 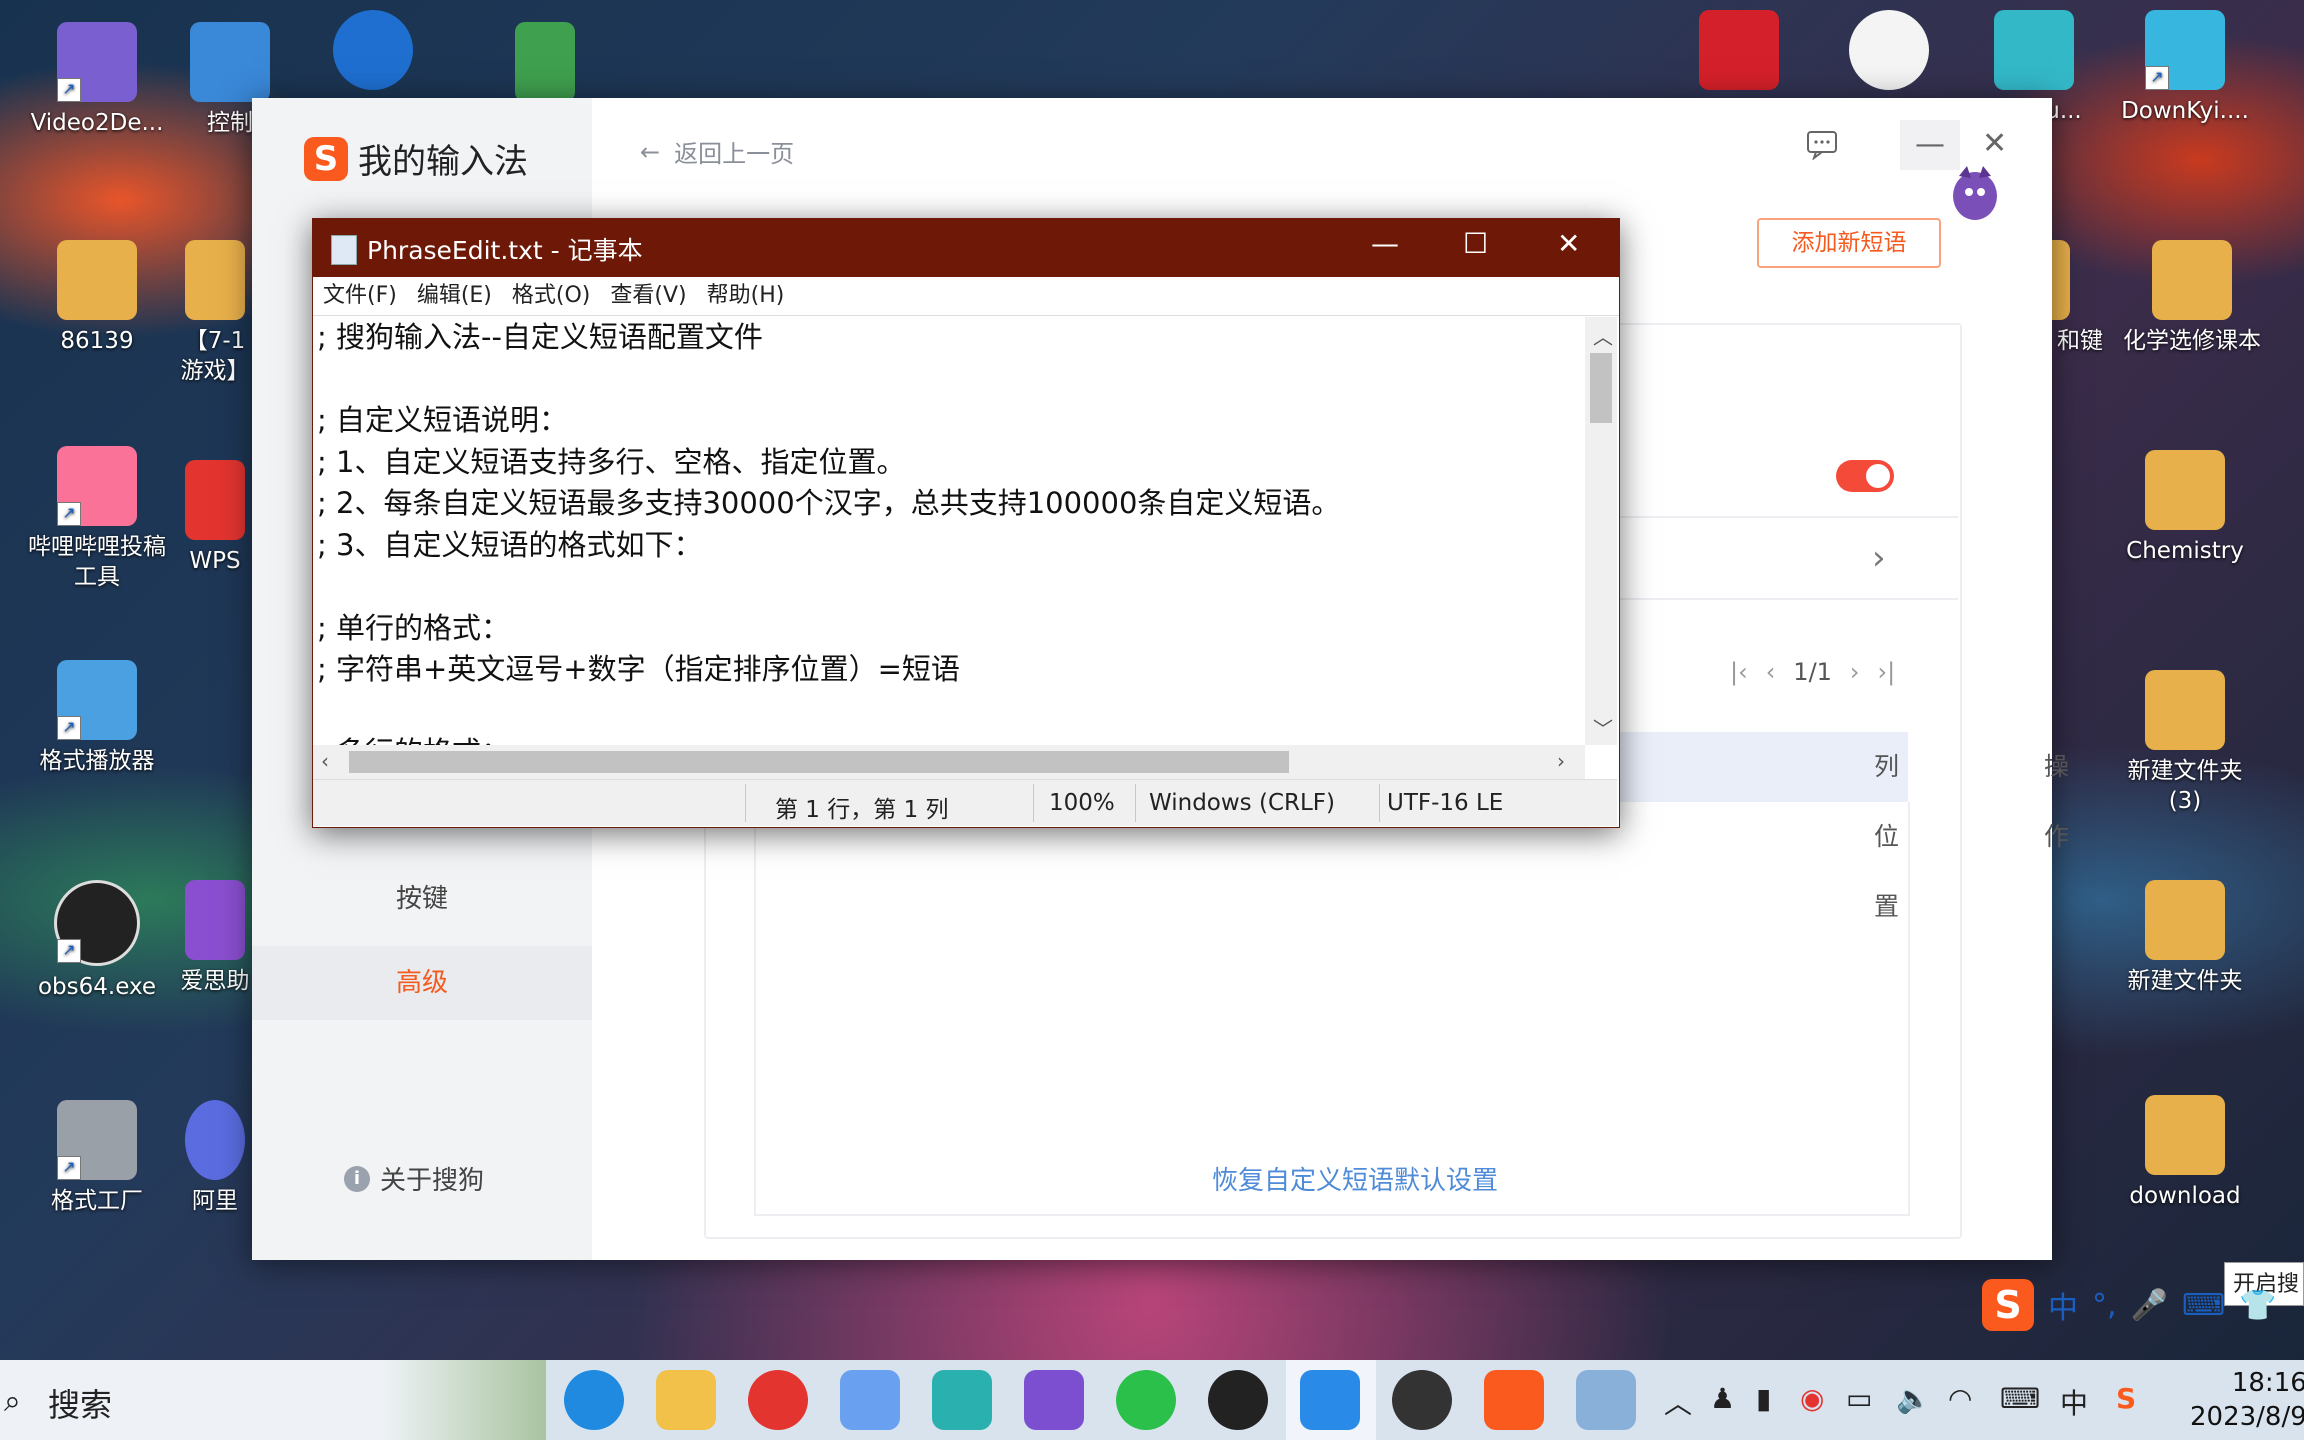 What do you see at coordinates (215, 920) in the screenshot?
I see `aisi-icon` at bounding box center [215, 920].